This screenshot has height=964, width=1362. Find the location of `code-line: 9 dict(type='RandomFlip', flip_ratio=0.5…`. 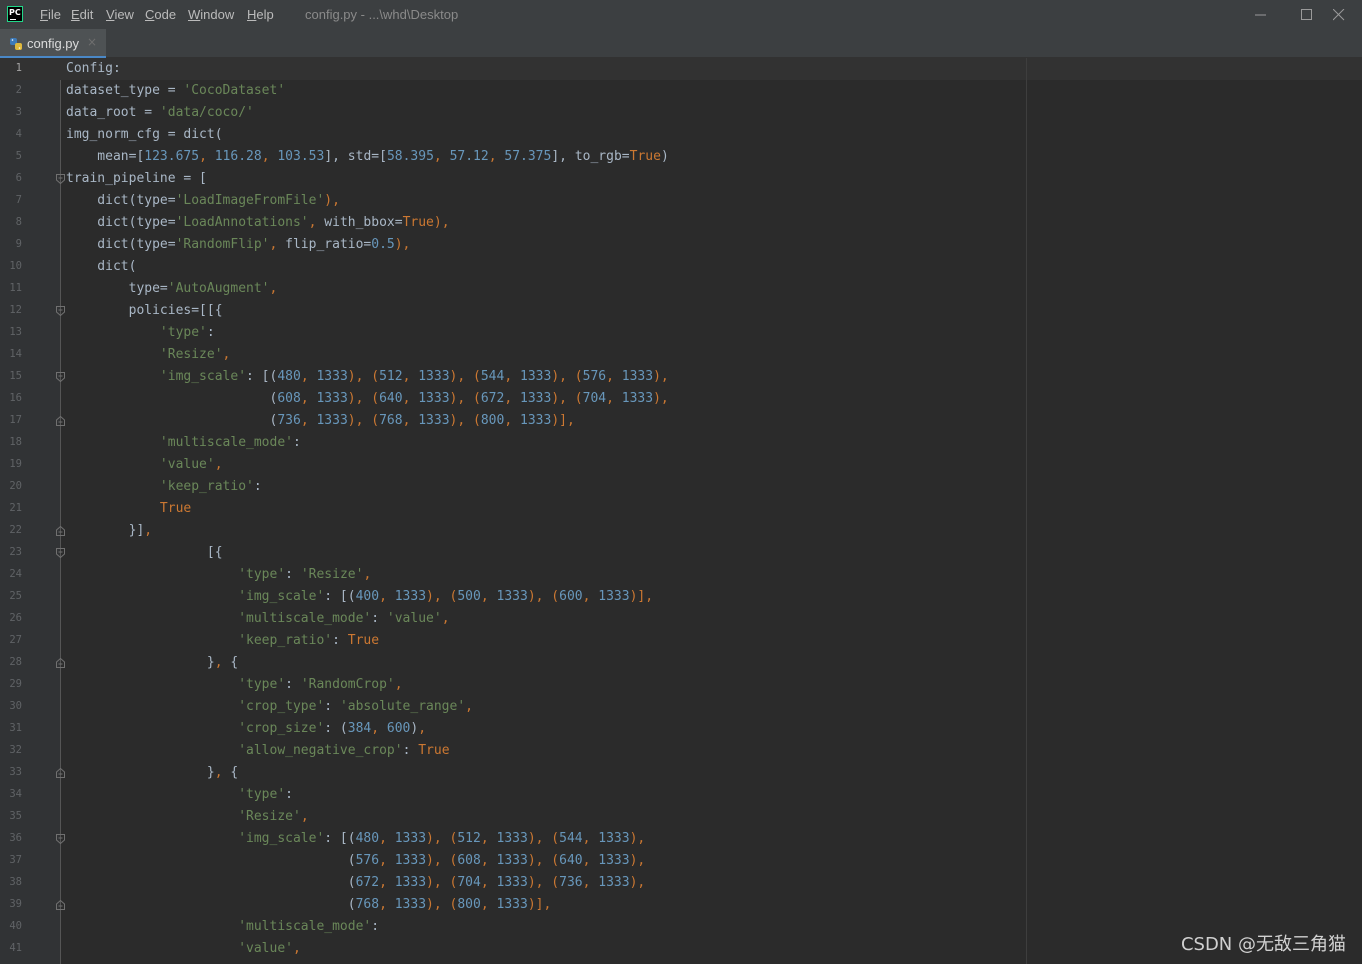

code-line: 9 dict(type='RandomFlip', flip_ratio=0.5… is located at coordinates (681, 245).